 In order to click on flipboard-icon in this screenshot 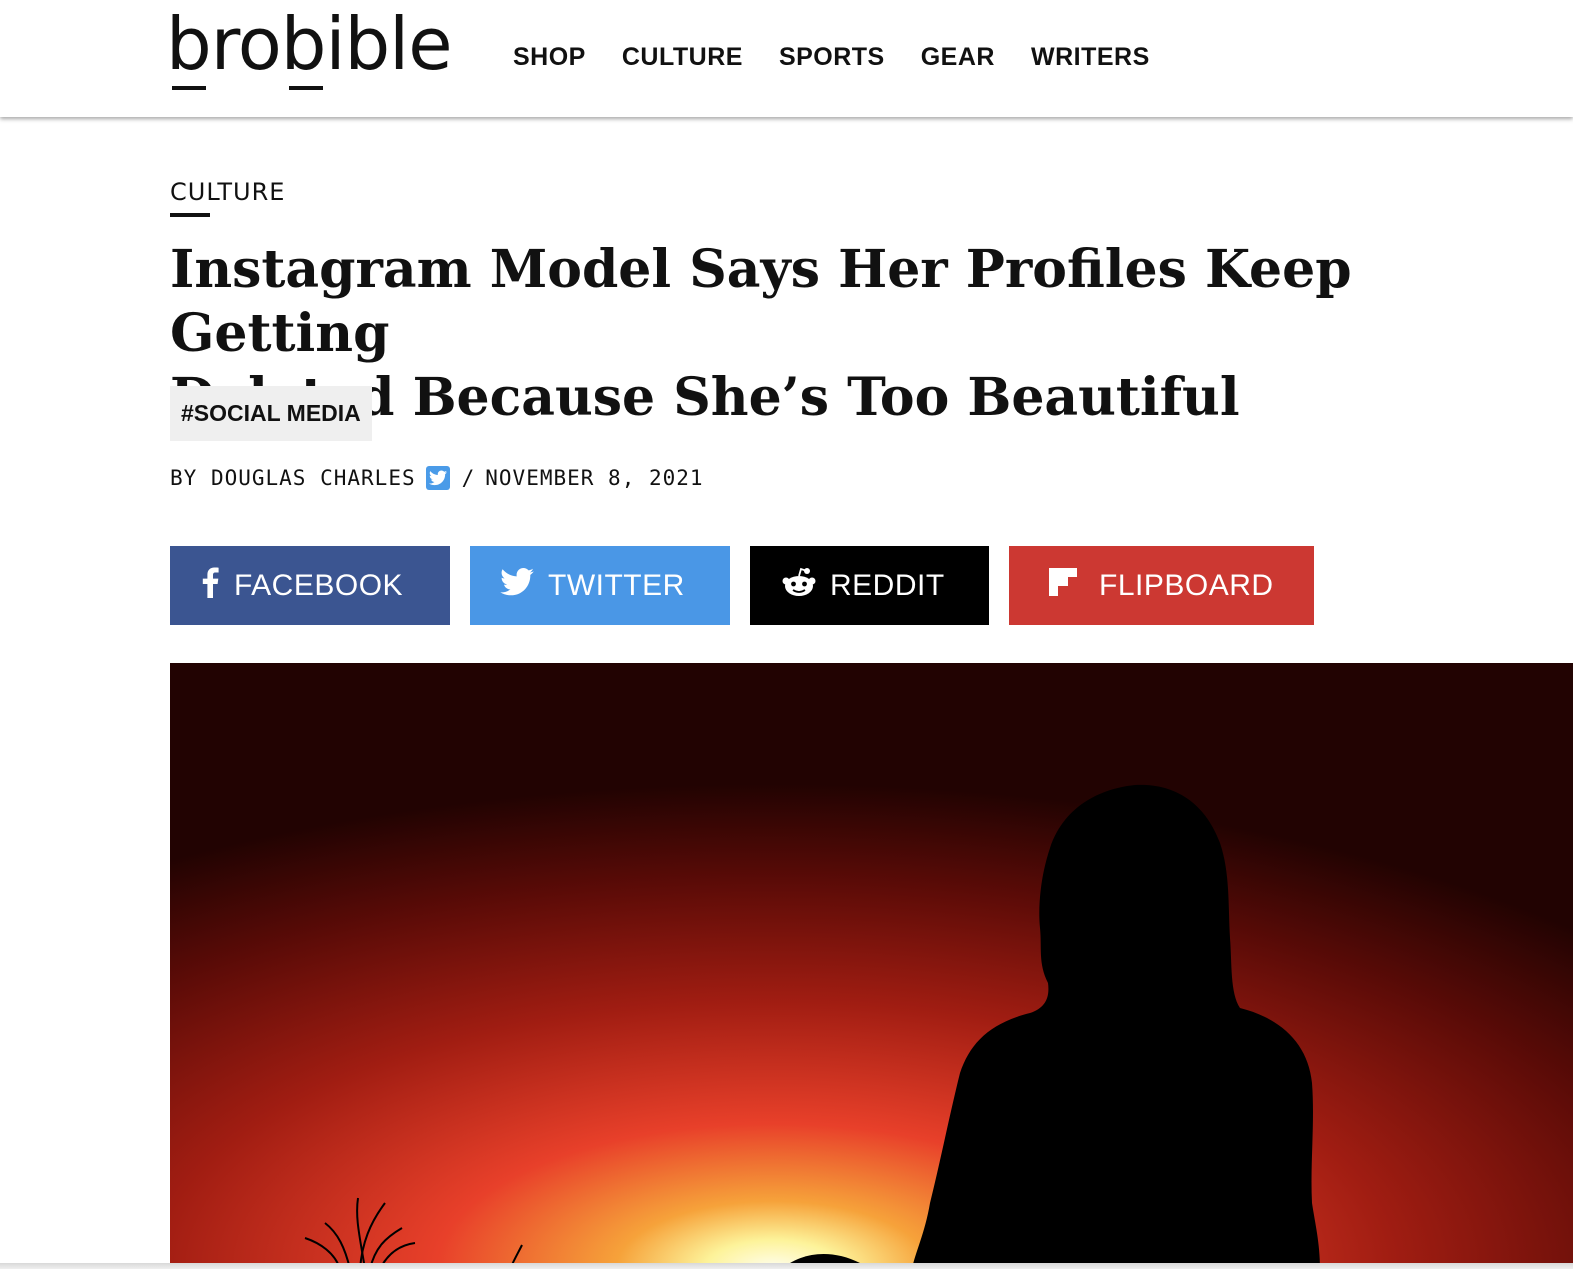, I will do `click(1063, 585)`.